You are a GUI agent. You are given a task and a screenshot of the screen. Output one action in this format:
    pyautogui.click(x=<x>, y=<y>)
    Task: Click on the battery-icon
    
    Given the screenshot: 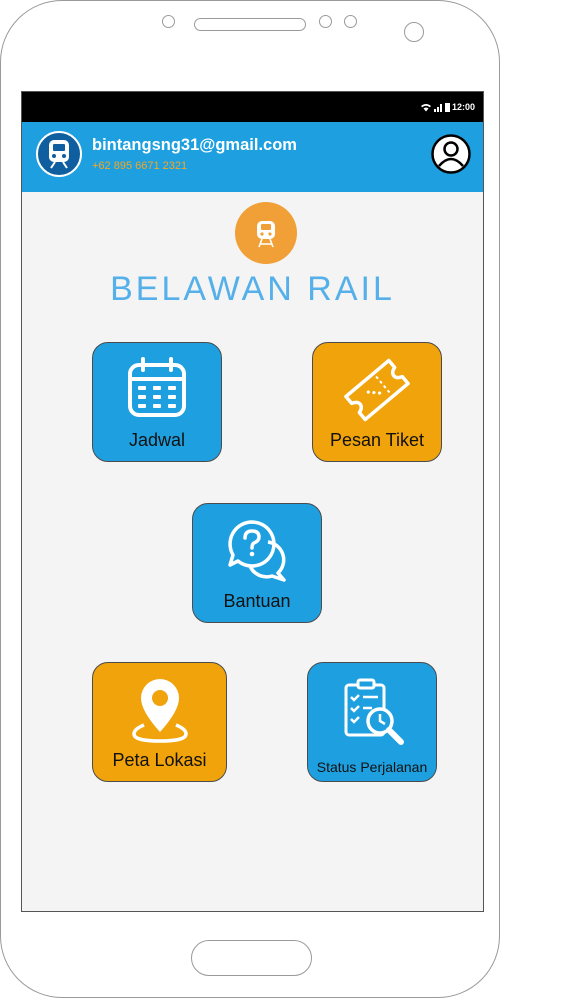 What is the action you would take?
    pyautogui.click(x=447, y=107)
    